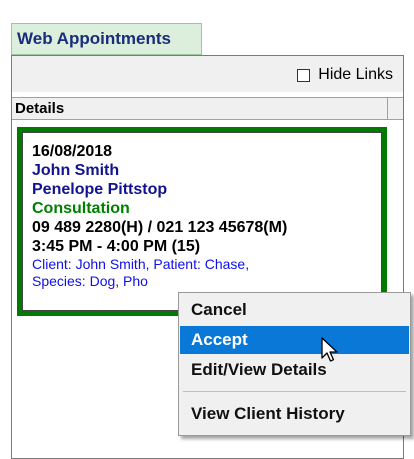 This screenshot has width=414, height=459. What do you see at coordinates (294, 414) in the screenshot?
I see `menu-item-view-client-history: View Client History` at bounding box center [294, 414].